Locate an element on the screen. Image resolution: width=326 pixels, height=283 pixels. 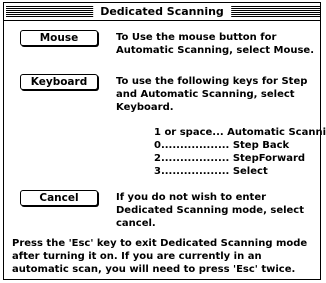
key-mapping-step-back: 0.................. Step Back is located at coordinates (222, 145).